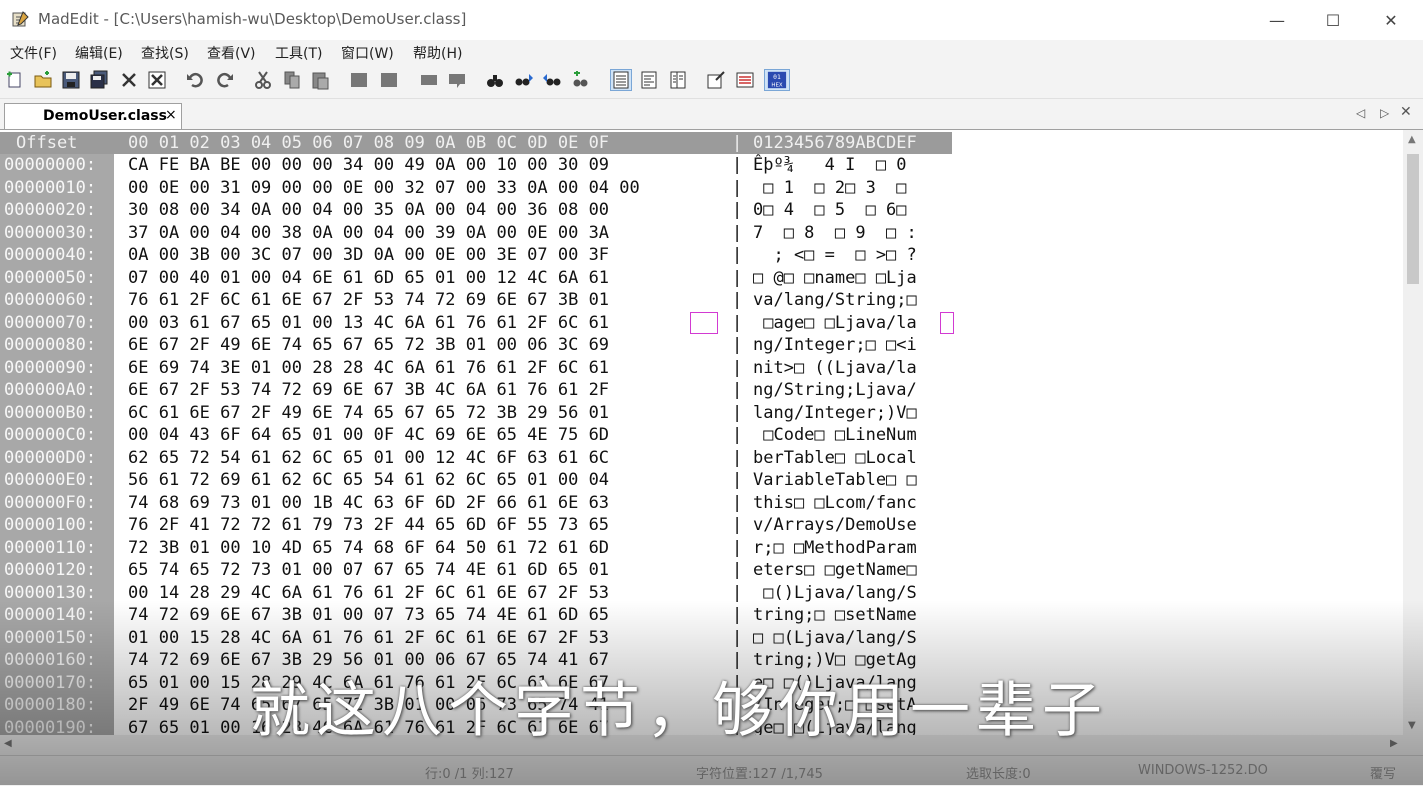 Image resolution: width=1423 pixels, height=786 pixels. I want to click on row-offset: 000000C0:, so click(50, 435).